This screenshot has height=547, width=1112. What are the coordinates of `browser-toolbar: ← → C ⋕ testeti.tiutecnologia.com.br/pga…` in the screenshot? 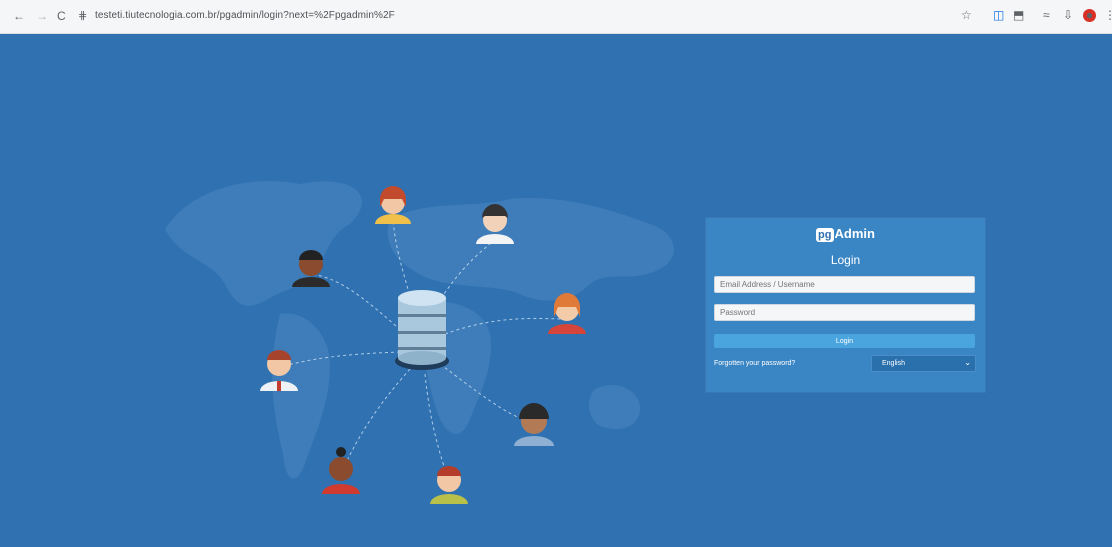 It's located at (556, 17).